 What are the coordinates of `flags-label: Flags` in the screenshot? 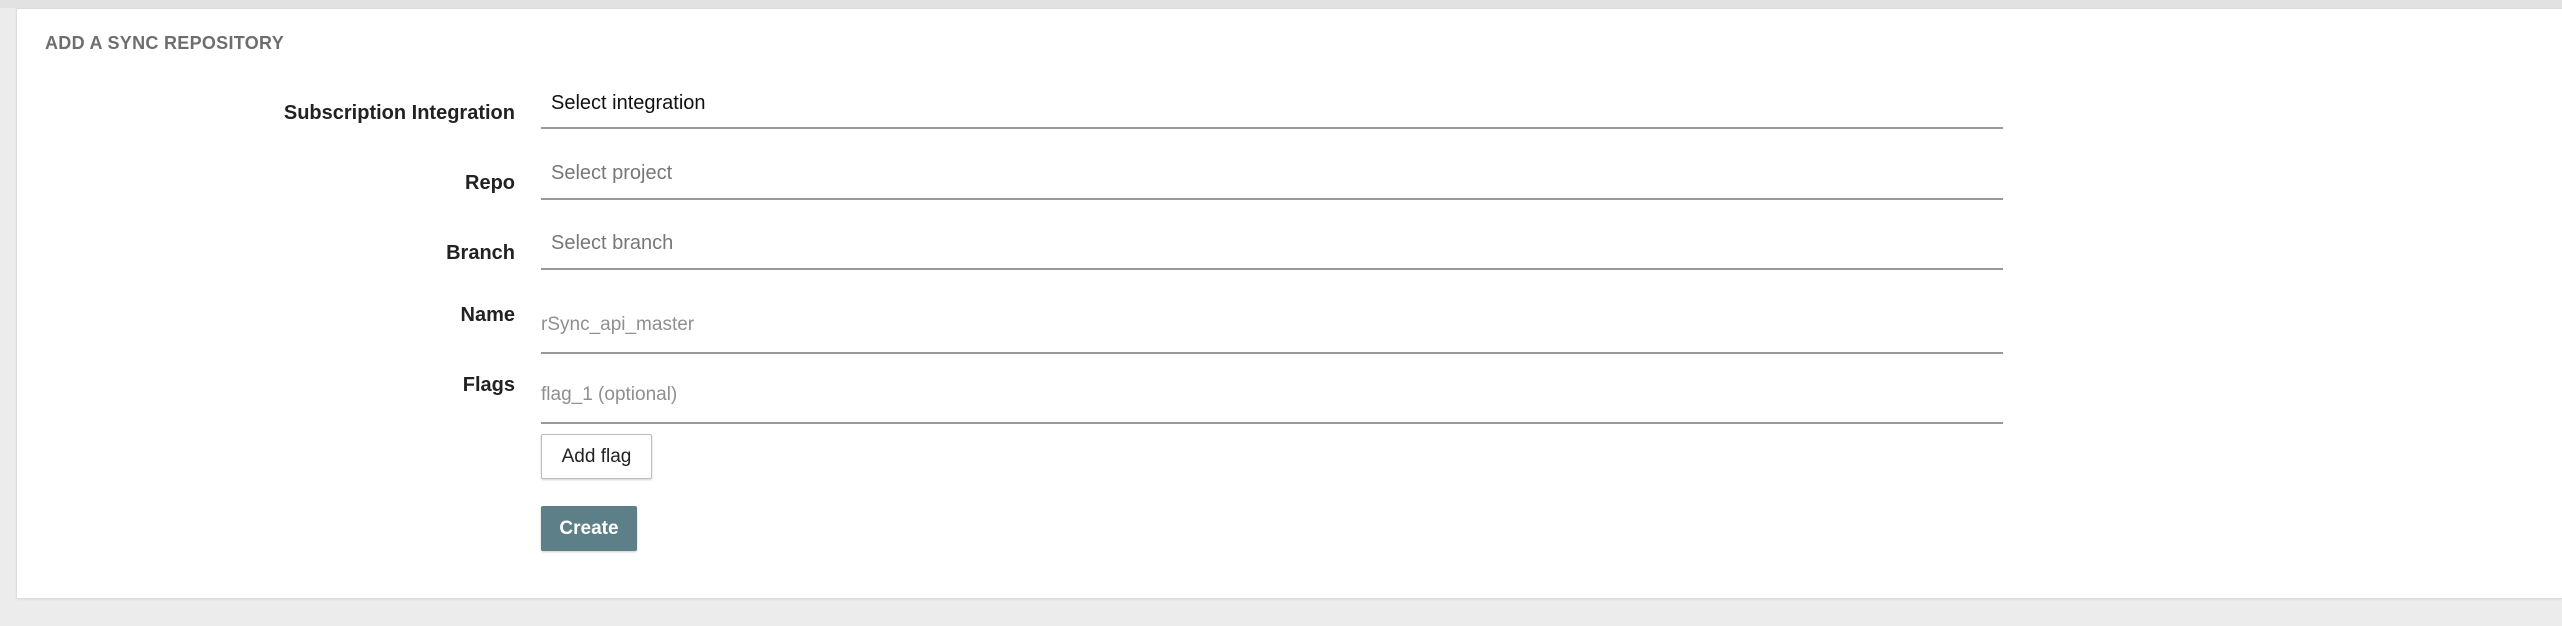 It's located at (488, 385).